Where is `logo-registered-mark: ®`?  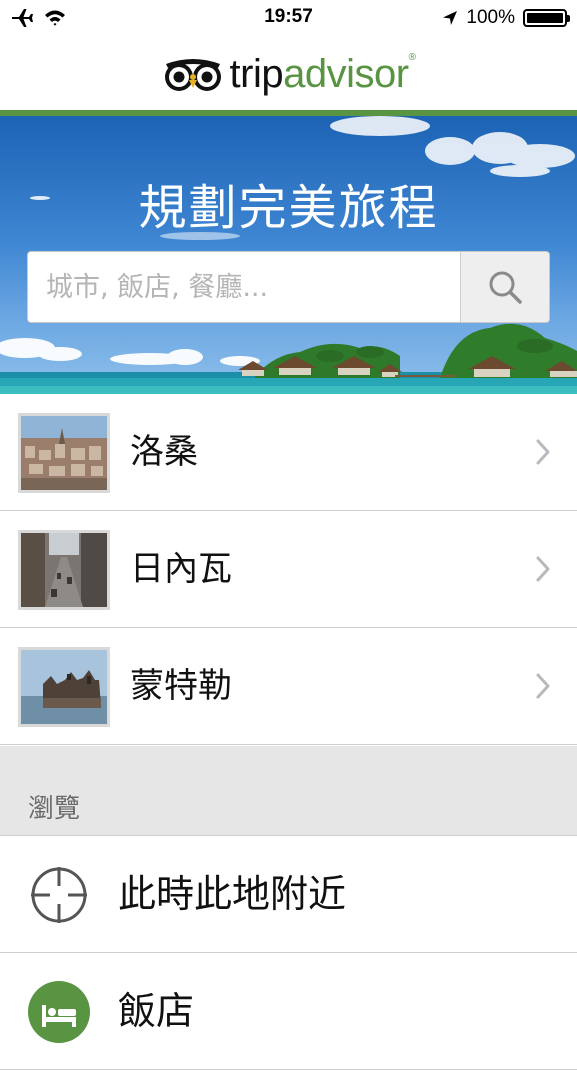 logo-registered-mark: ® is located at coordinates (412, 57).